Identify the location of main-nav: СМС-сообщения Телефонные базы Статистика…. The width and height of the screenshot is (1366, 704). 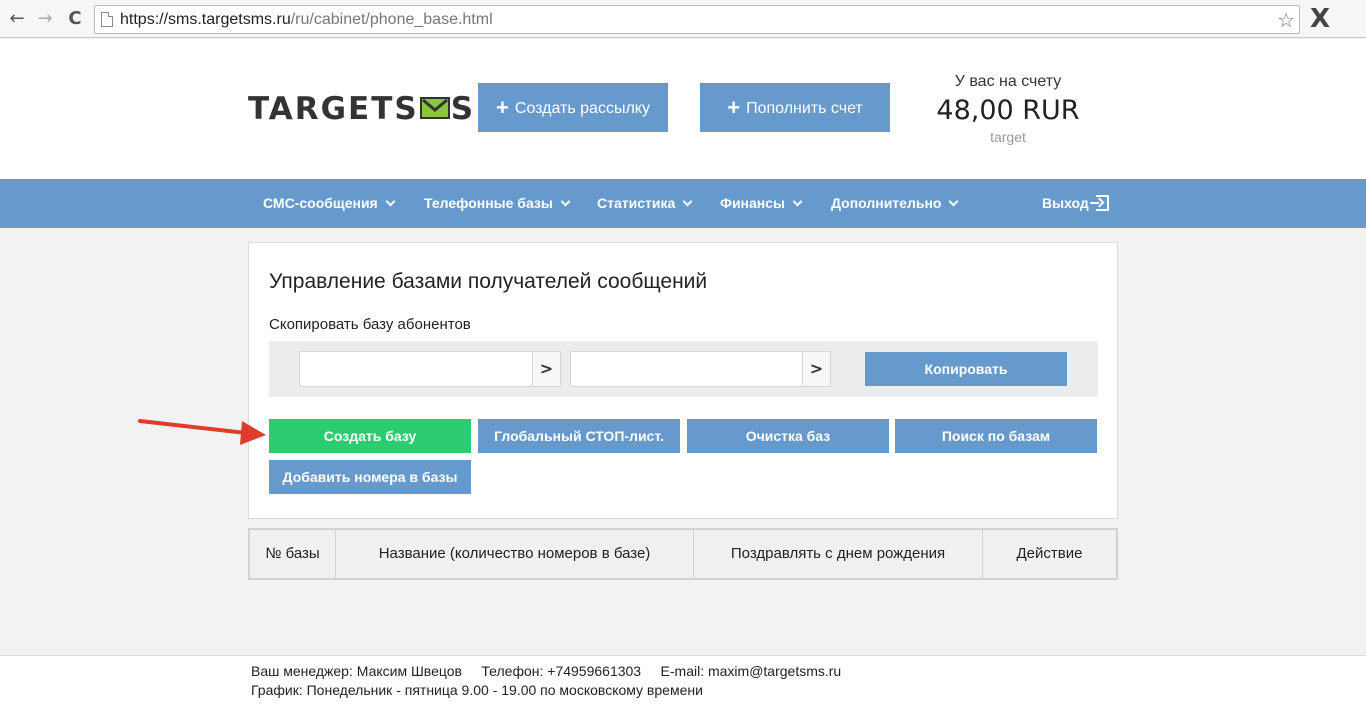
(683, 203).